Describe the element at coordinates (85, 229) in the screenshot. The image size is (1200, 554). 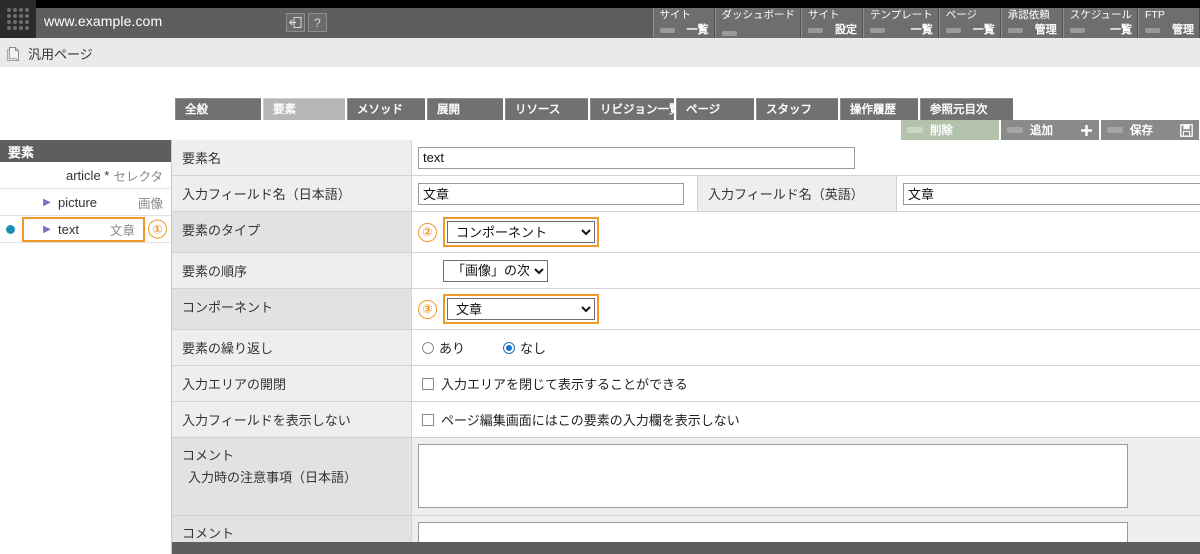
I see `tree-row-text: ▶ text 文章 ①` at that location.